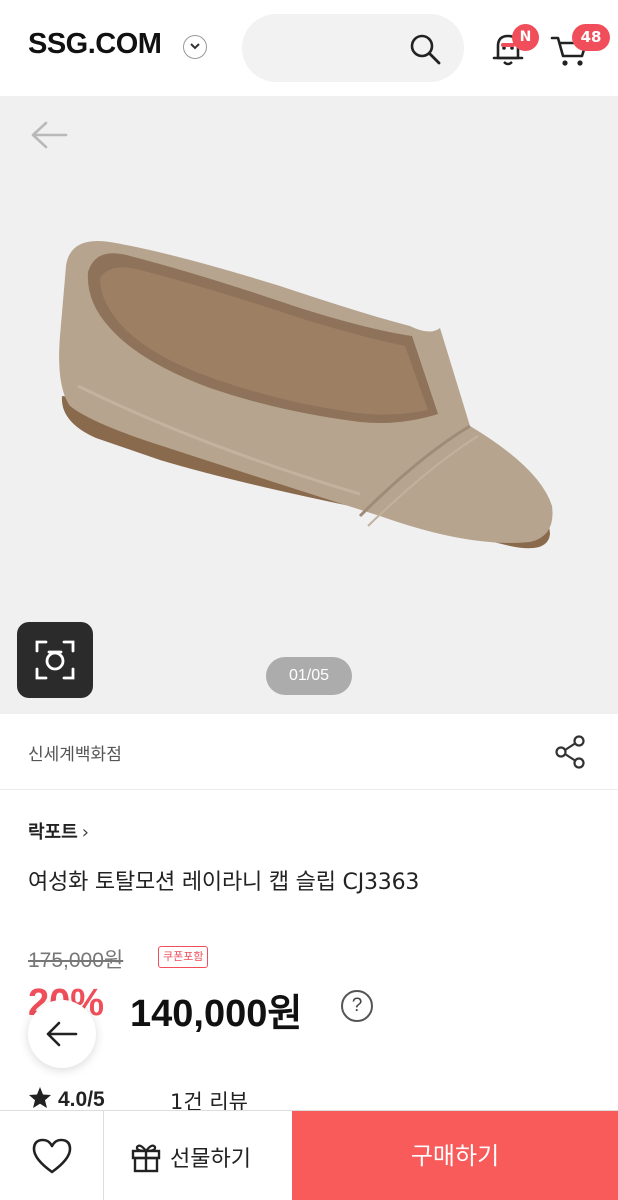  Describe the element at coordinates (40, 1097) in the screenshot. I see `star-icon` at that location.